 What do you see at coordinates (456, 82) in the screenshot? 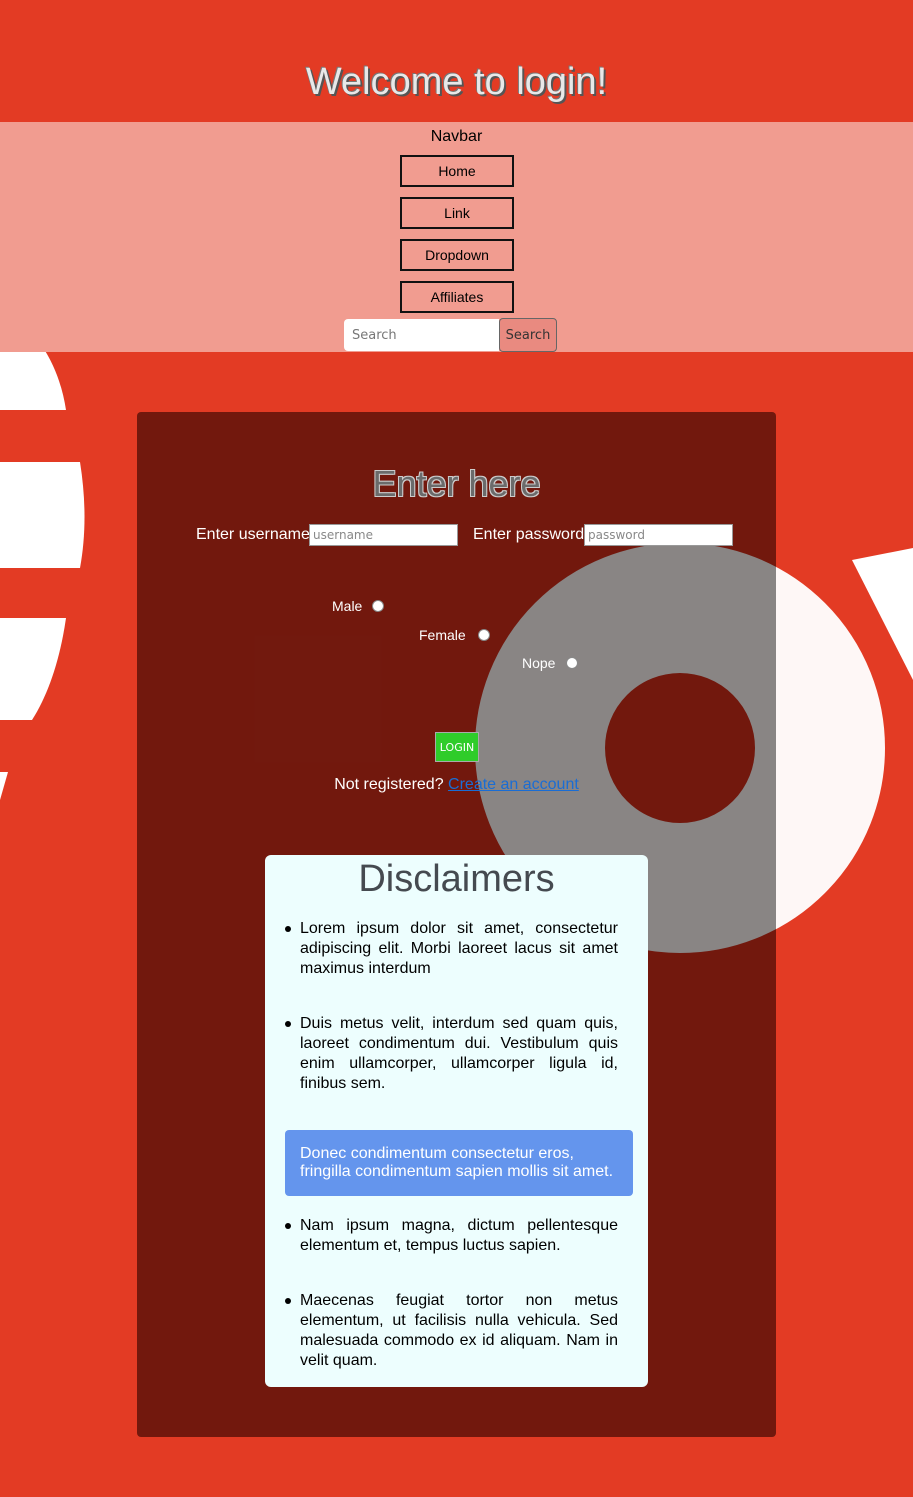
I see `page-title: Welcome to login!` at bounding box center [456, 82].